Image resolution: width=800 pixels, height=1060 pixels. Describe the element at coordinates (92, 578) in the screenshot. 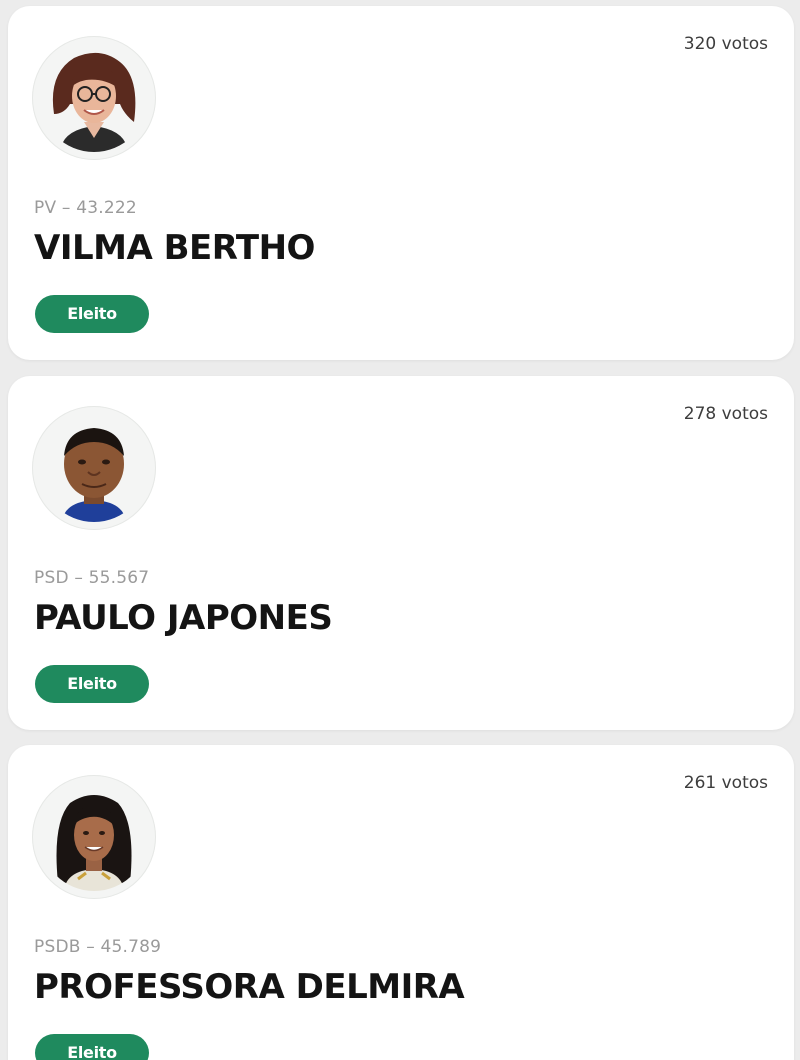

I see `party-number: PSD – 55.567` at that location.